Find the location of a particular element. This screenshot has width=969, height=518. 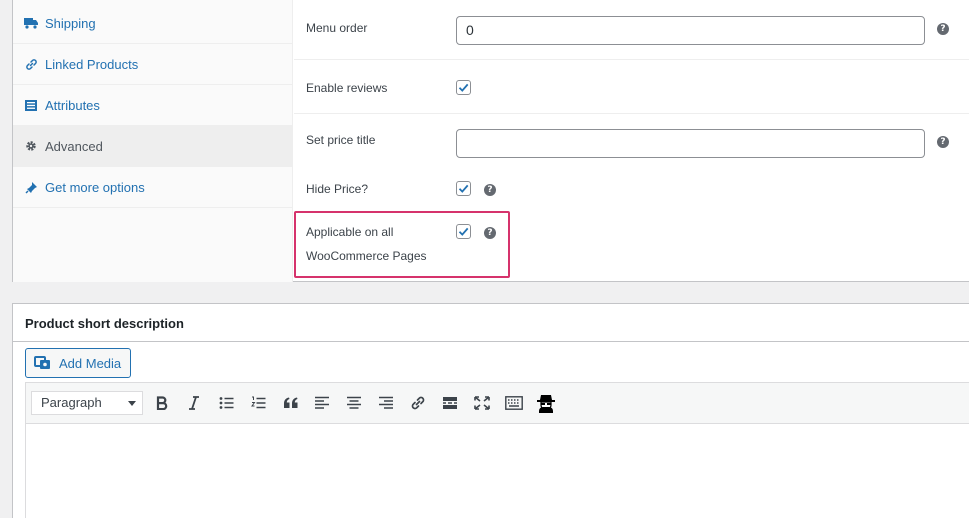

tab-label: Advanced is located at coordinates (74, 146).